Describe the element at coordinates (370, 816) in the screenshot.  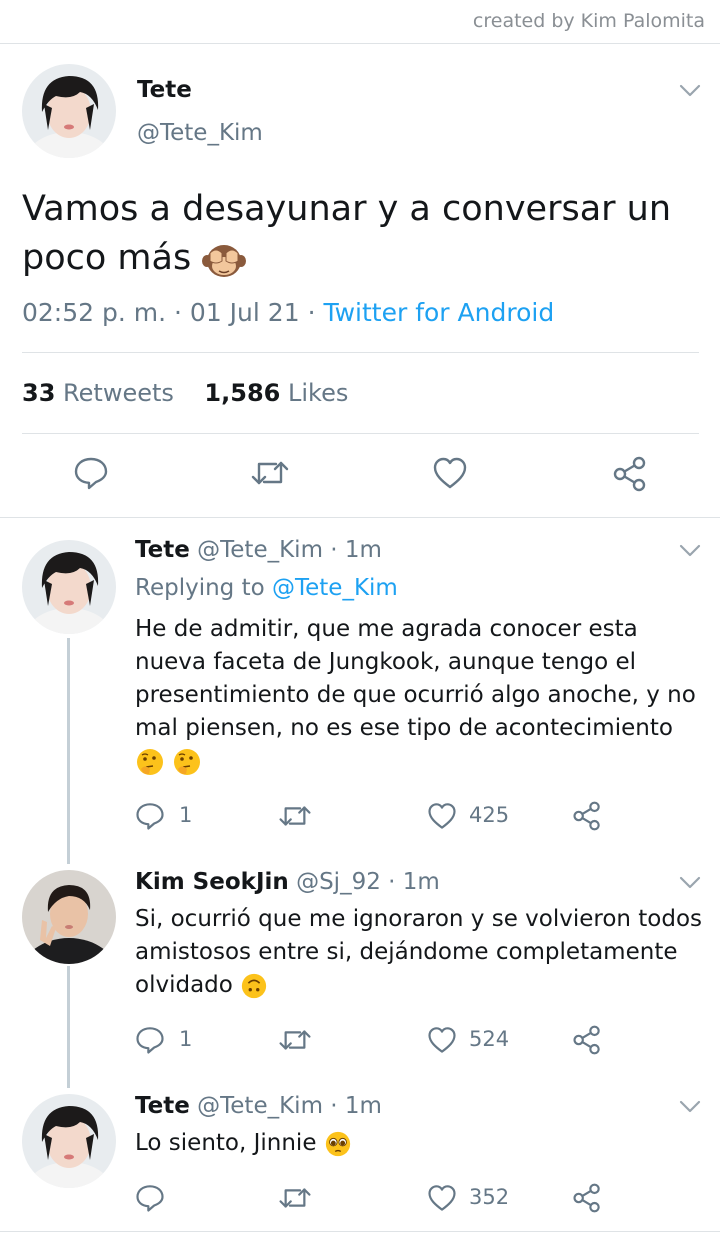
I see `reply-actions: 1 425` at that location.